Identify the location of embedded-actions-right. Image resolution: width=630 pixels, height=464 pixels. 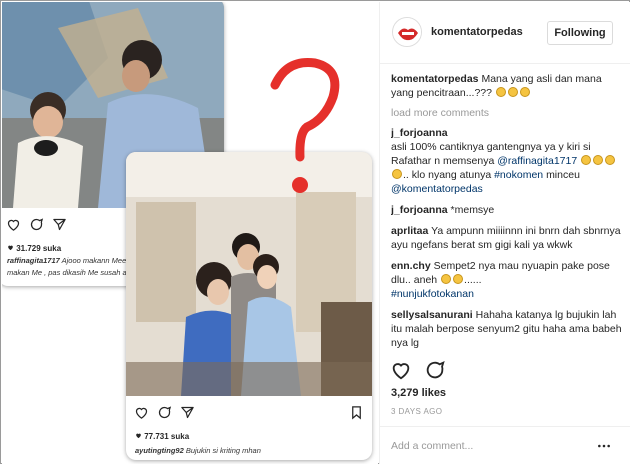
(249, 412).